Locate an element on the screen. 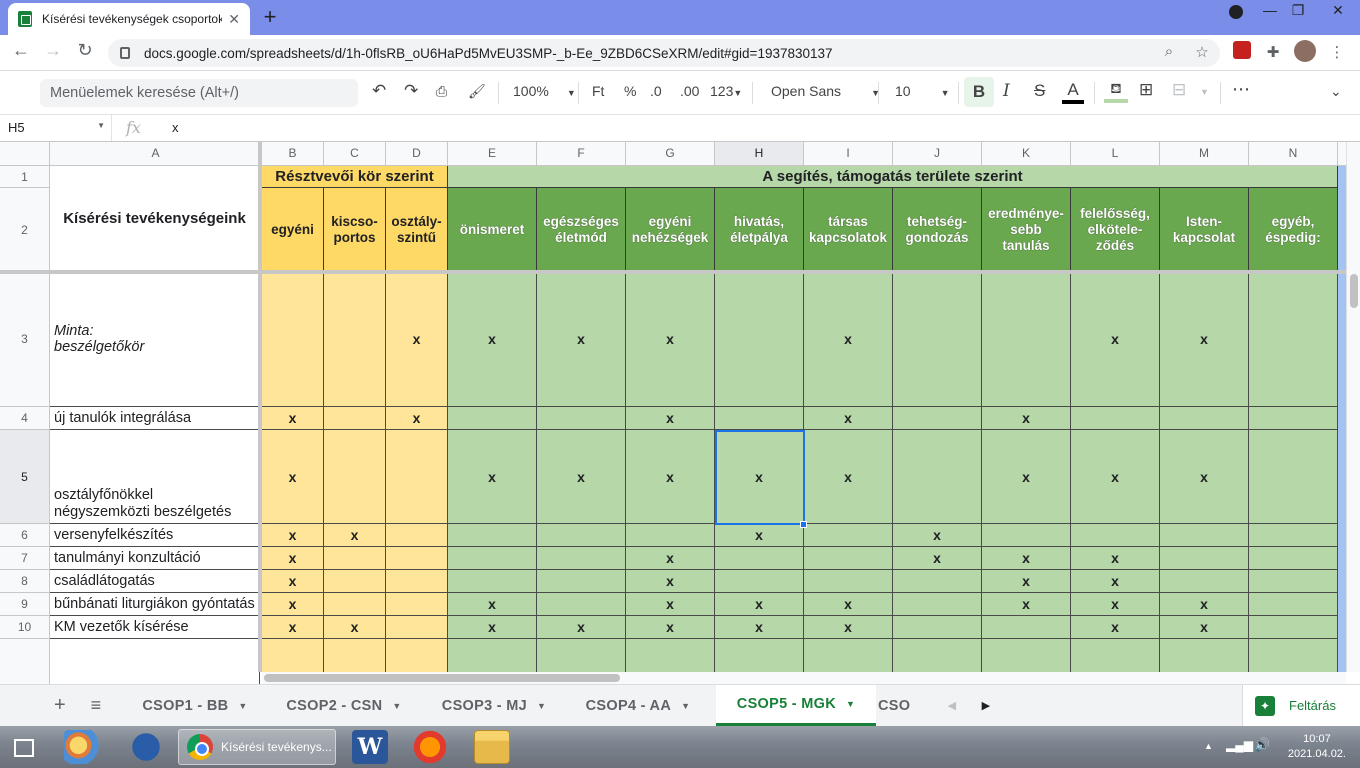 The height and width of the screenshot is (768, 1360). currency-format-button: Ft is located at coordinates (598, 91).